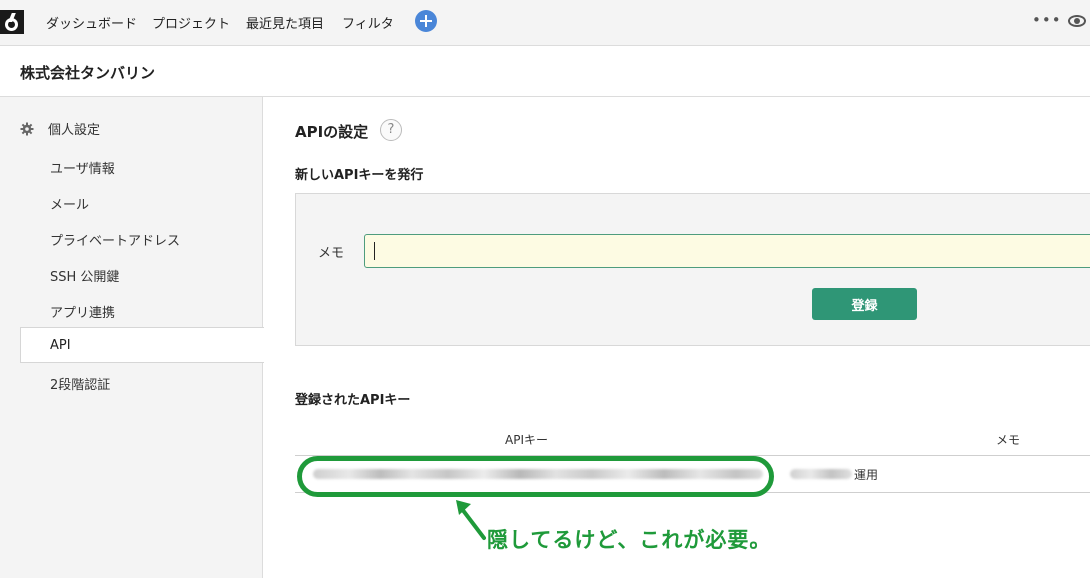 Image resolution: width=1090 pixels, height=578 pixels. I want to click on sidebar-item-app-integration: アプリ連携, so click(82, 311).